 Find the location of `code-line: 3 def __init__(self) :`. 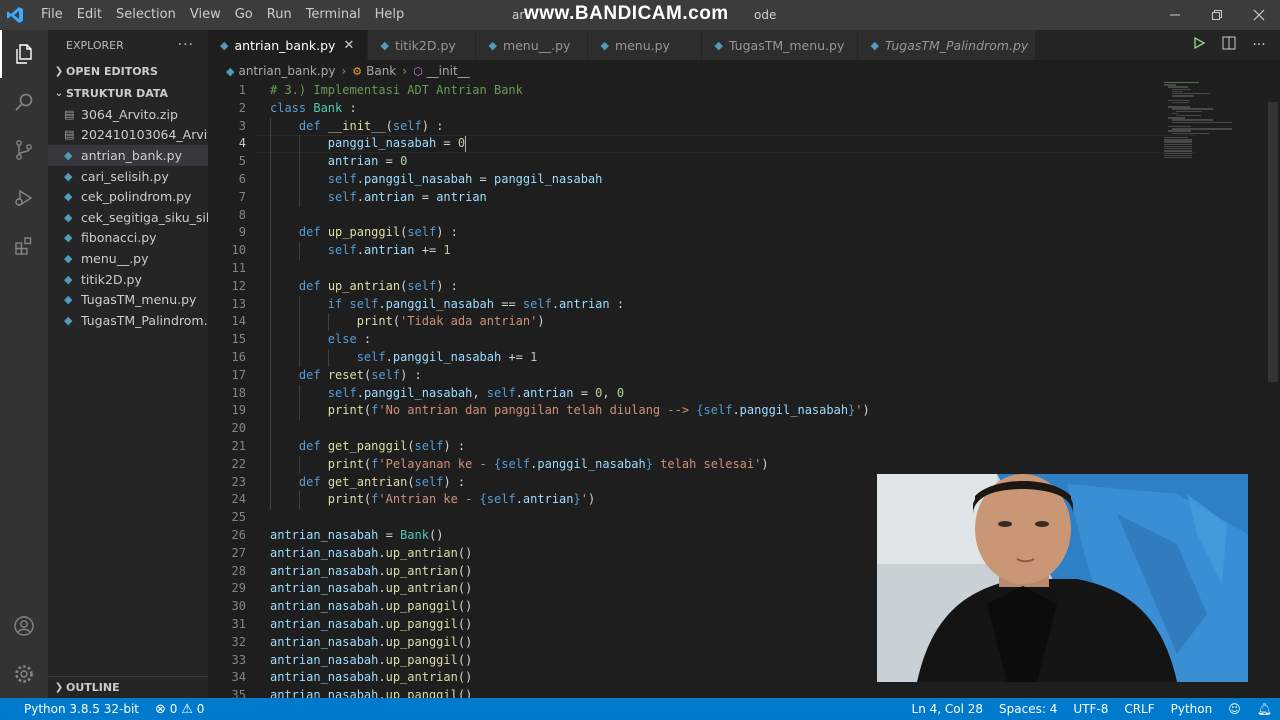

code-line: 3 def __init__(self) : is located at coordinates (678, 127).